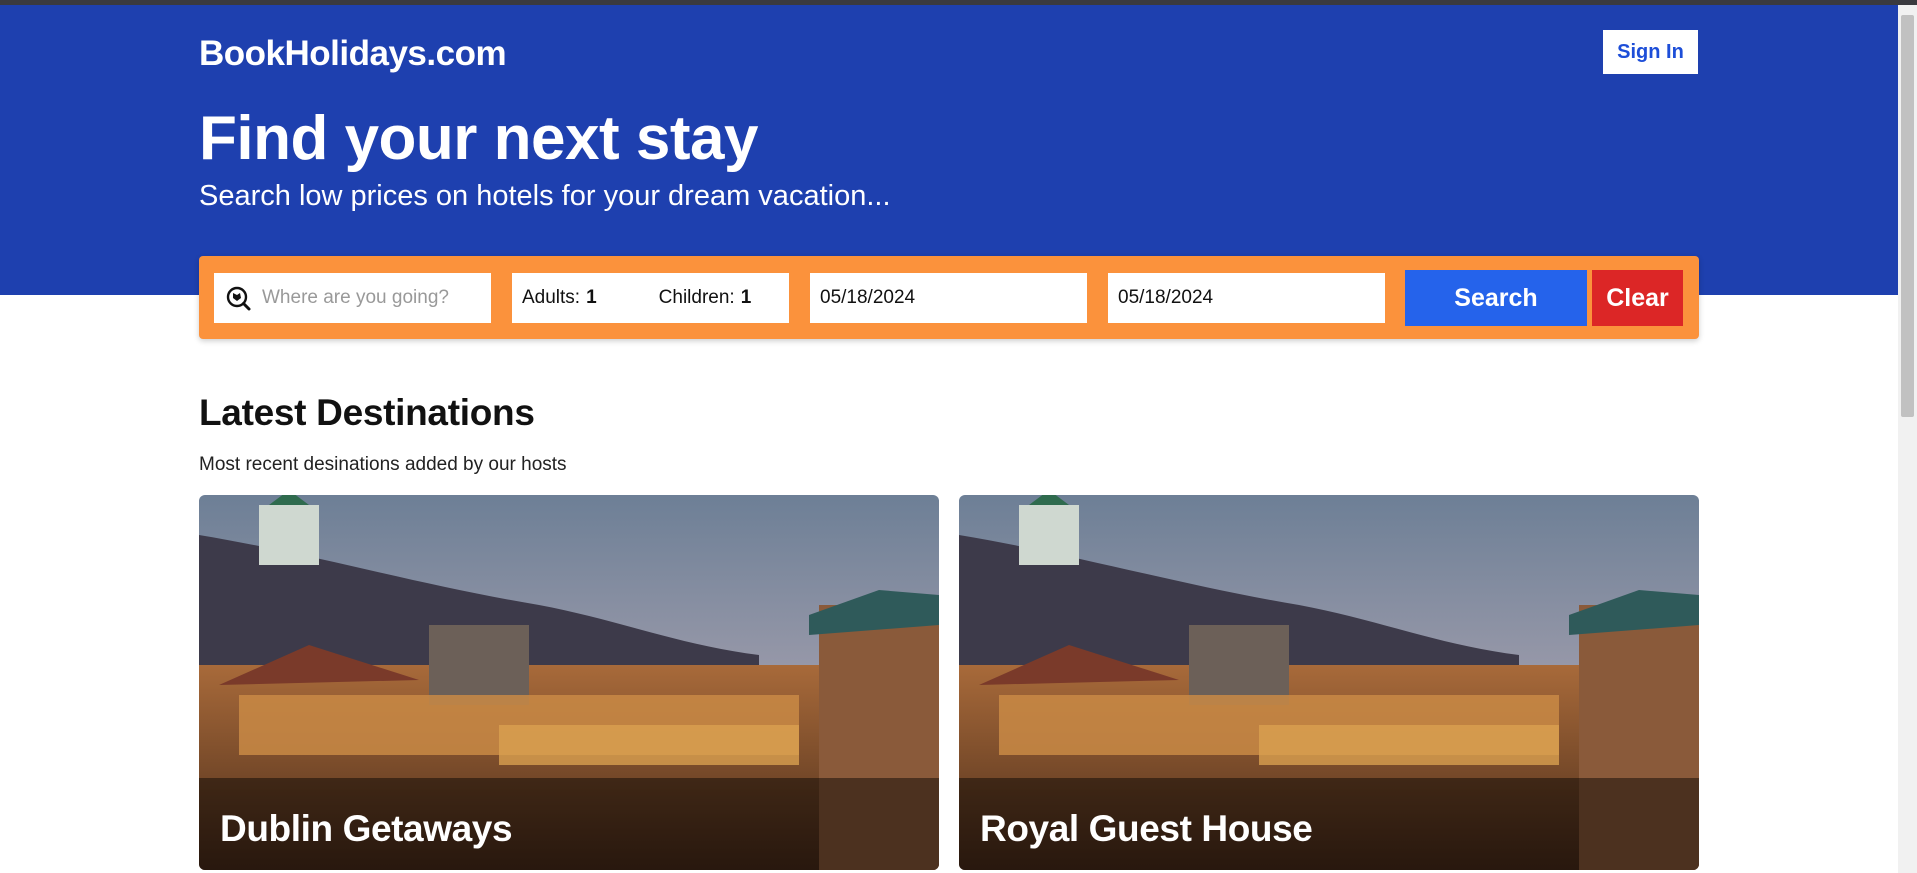  What do you see at coordinates (367, 412) in the screenshot?
I see `latest-destinations-title: Latest Destinations` at bounding box center [367, 412].